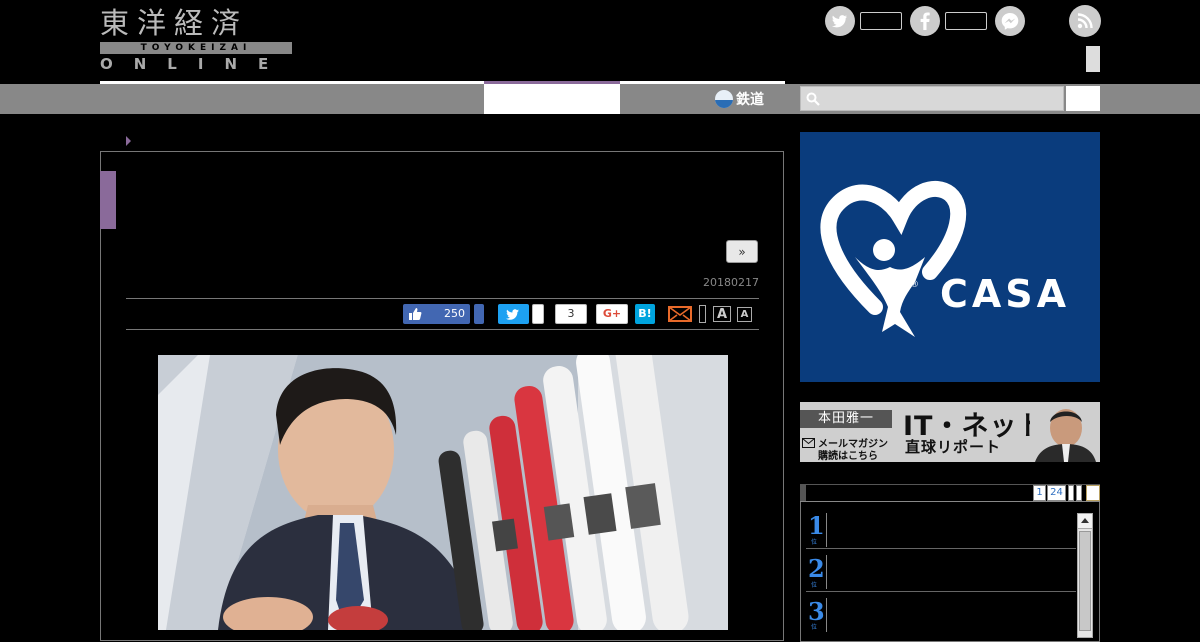  What do you see at coordinates (1079, 493) in the screenshot?
I see `ranking-page-next` at bounding box center [1079, 493].